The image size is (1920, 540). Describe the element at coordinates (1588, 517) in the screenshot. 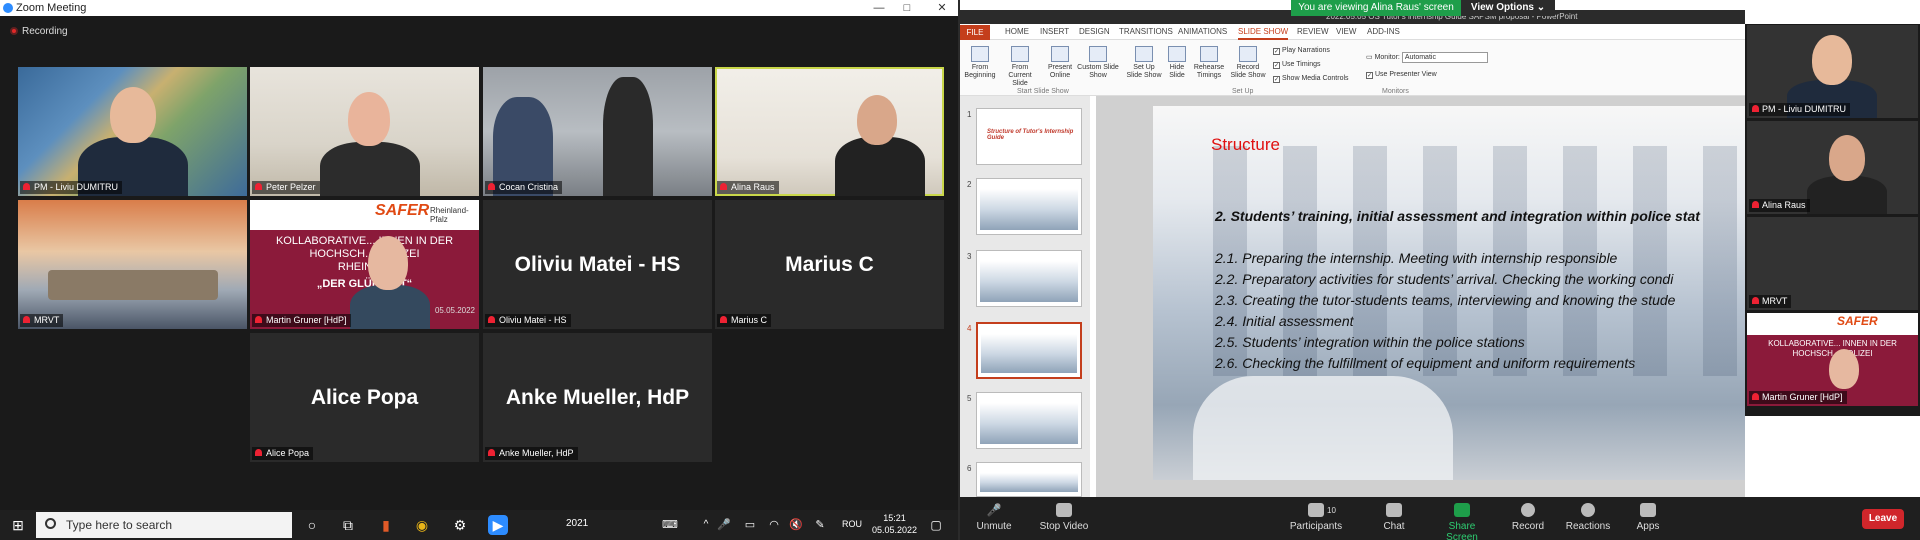

I see `reactions-button: Reactions` at that location.